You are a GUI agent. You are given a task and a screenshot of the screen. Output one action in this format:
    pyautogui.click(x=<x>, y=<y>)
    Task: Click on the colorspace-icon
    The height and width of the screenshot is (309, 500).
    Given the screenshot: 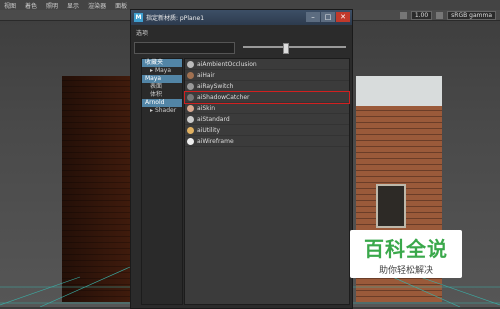 What is the action you would take?
    pyautogui.click(x=440, y=15)
    